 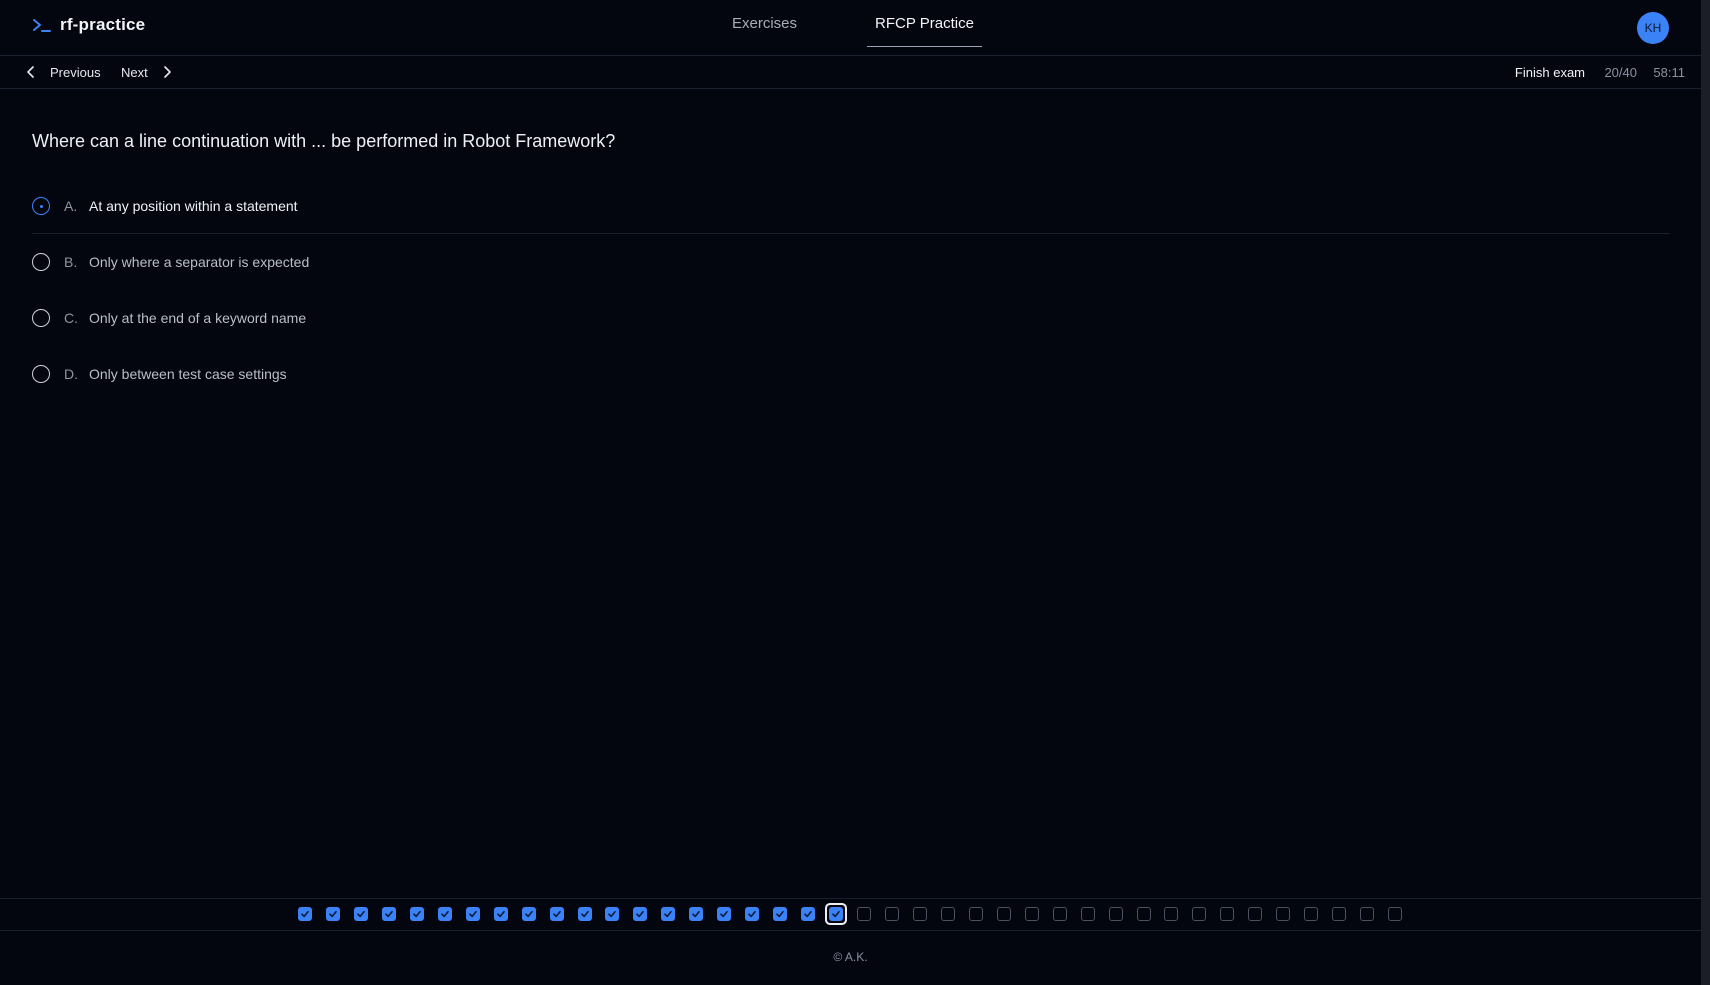 I want to click on user-avatar: KH, so click(x=1653, y=28).